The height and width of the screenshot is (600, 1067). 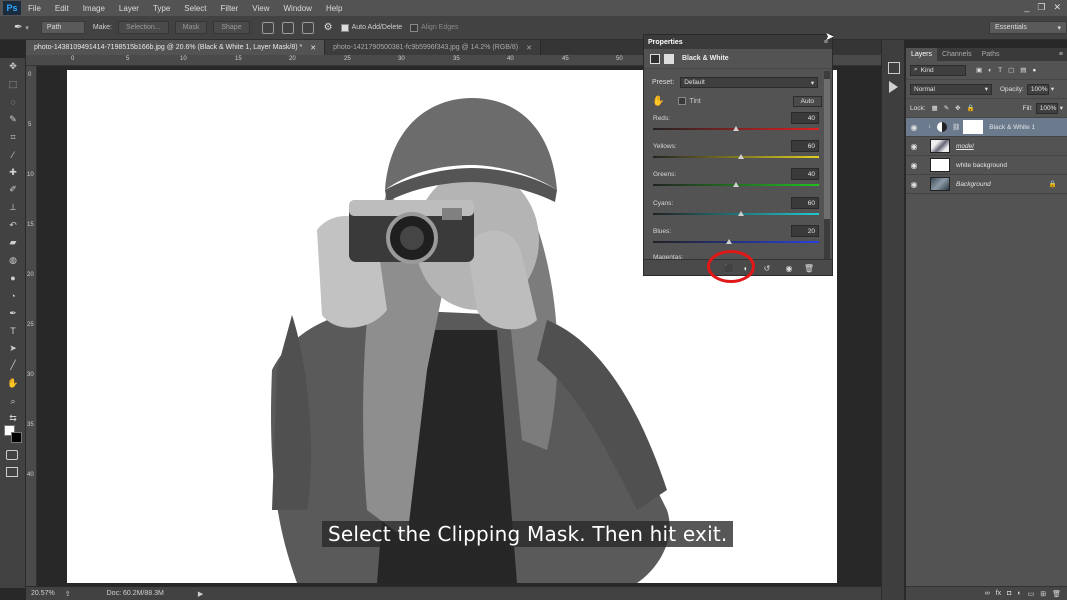 What do you see at coordinates (13, 225) in the screenshot?
I see `history-brush-tool-icon: ↶` at bounding box center [13, 225].